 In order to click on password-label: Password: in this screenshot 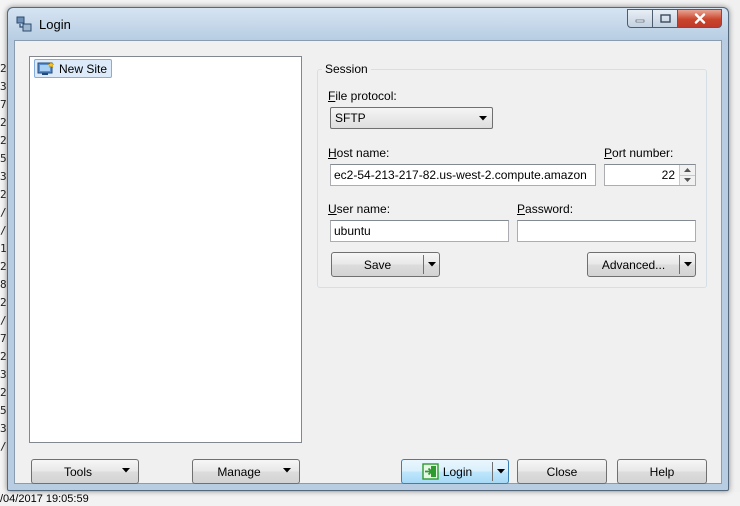, I will do `click(545, 209)`.